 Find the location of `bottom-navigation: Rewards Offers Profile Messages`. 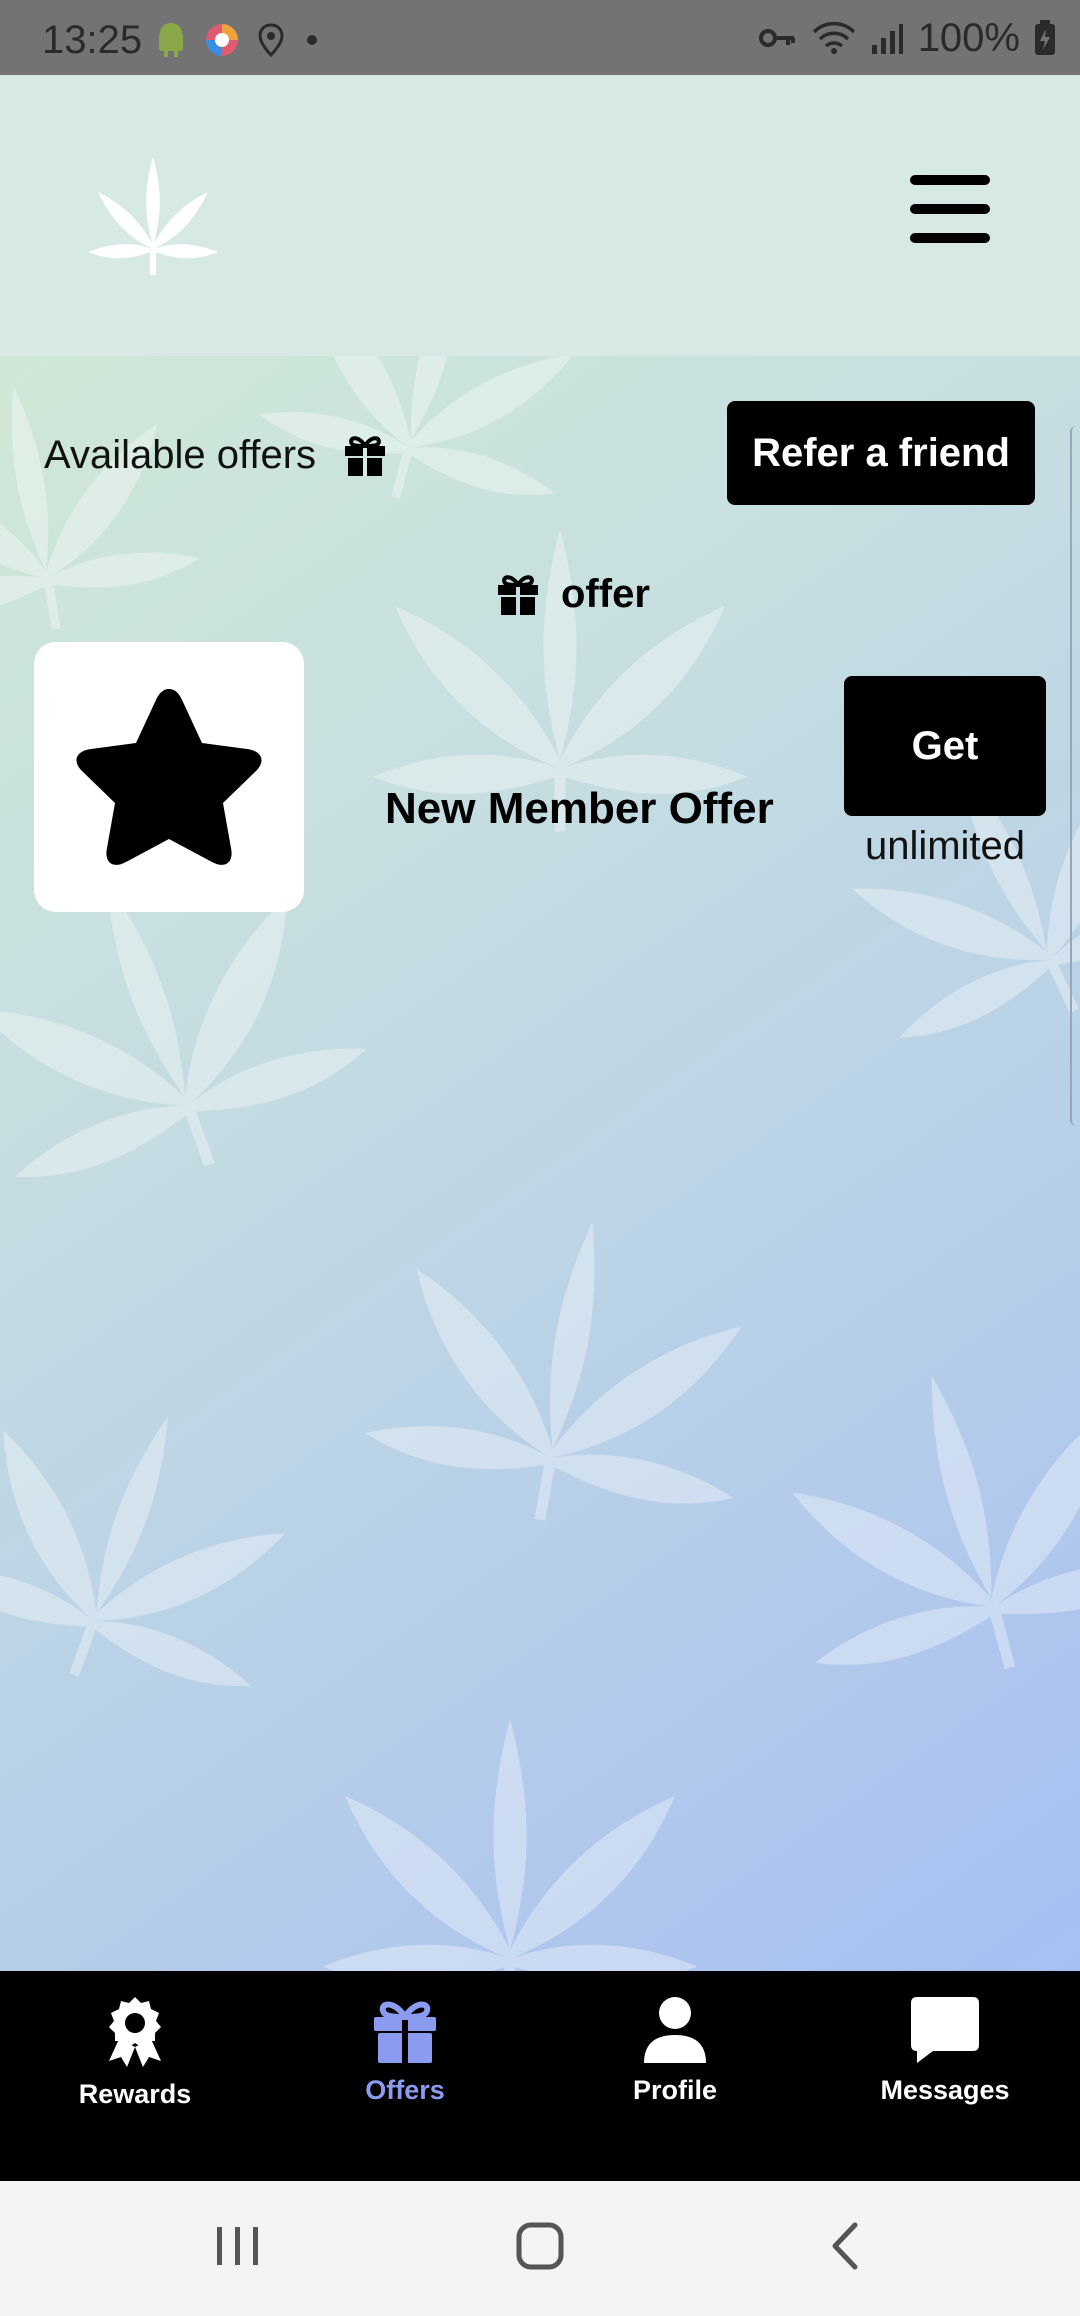

bottom-navigation: Rewards Offers Profile Messages is located at coordinates (540, 2076).